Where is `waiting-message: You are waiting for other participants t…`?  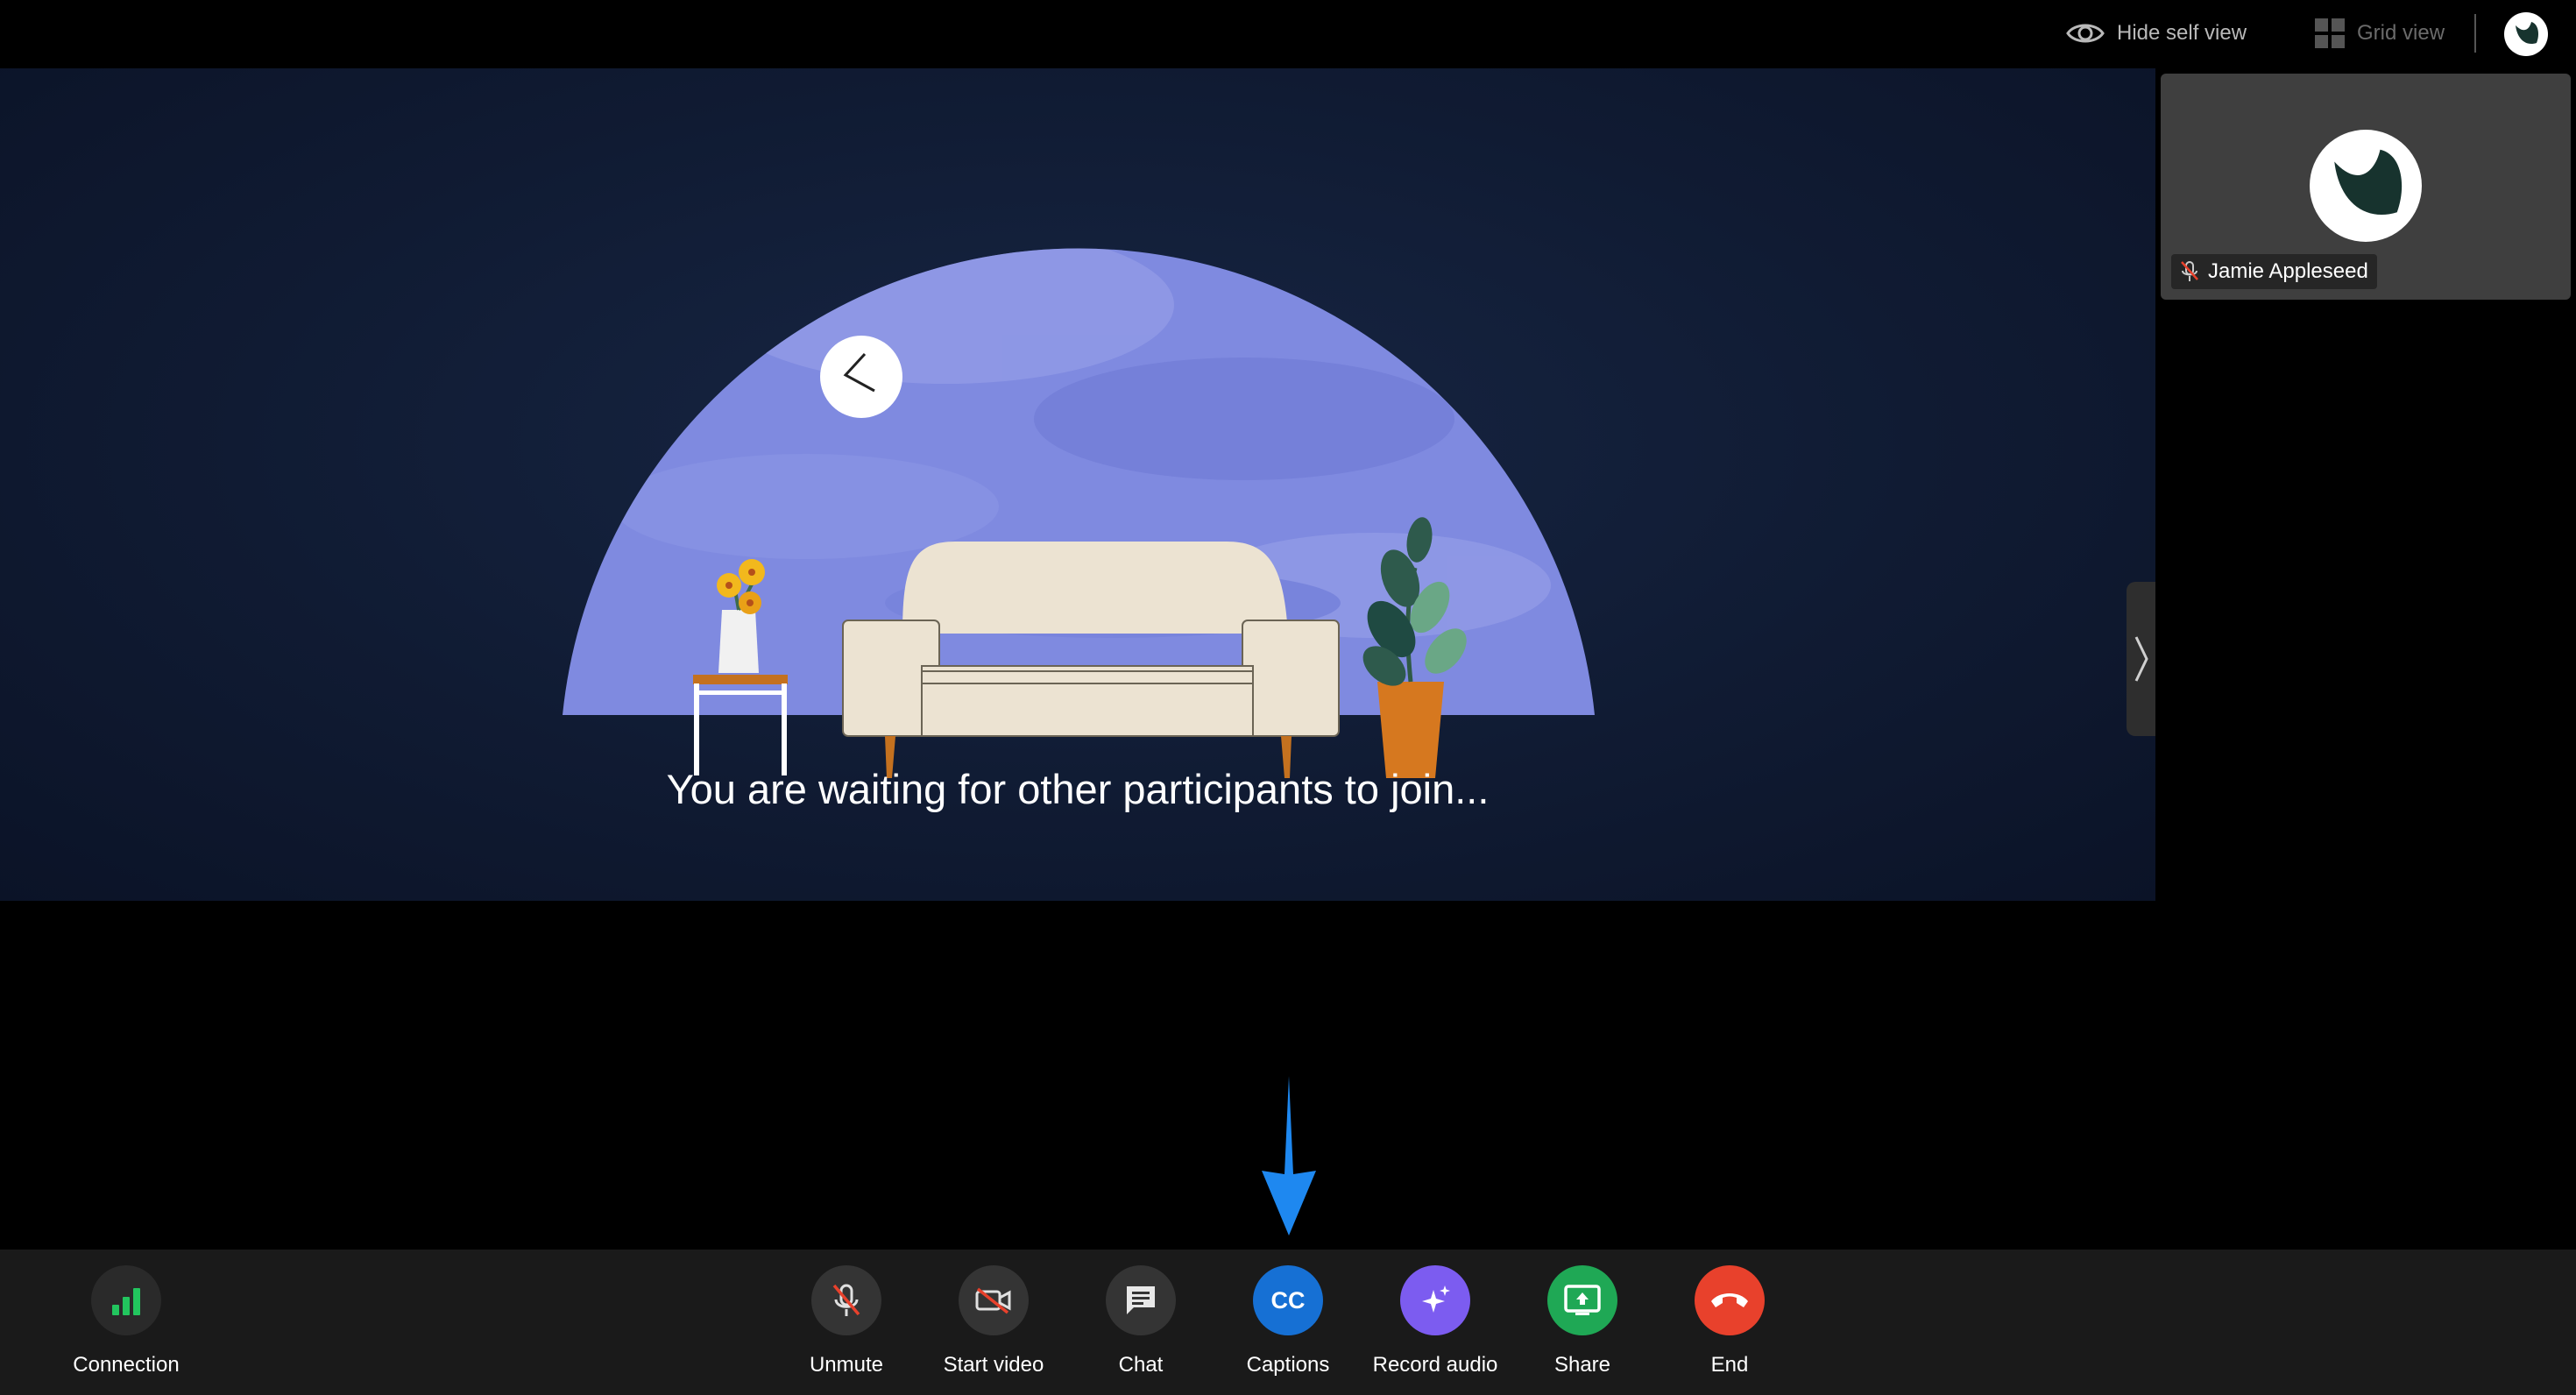
waiting-message: You are waiting for other participants t… is located at coordinates (1078, 789).